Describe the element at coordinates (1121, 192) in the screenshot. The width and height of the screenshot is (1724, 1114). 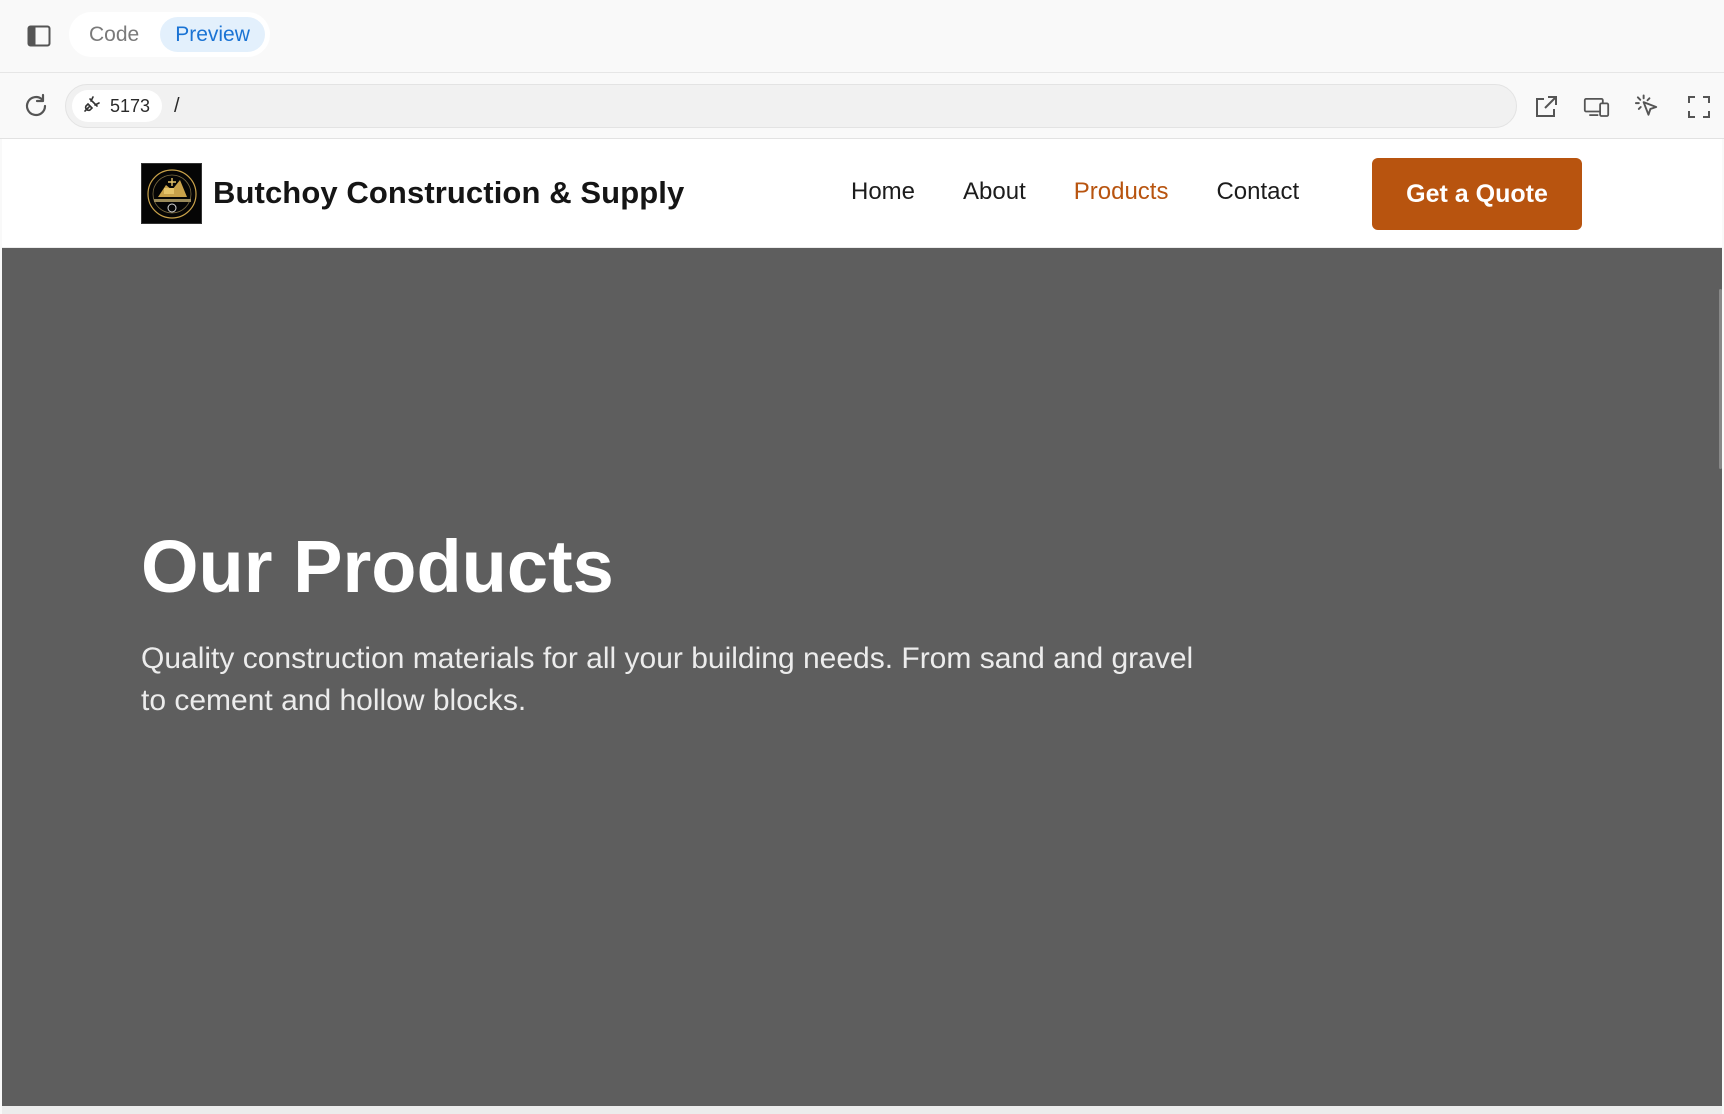
I see `nav-link-products: Products` at that location.